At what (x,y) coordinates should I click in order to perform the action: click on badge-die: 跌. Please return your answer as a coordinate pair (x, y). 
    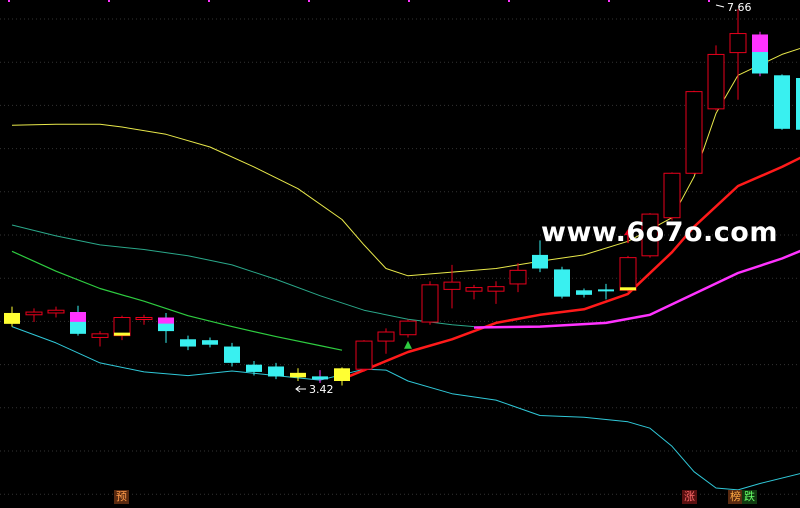
    Looking at the image, I should click on (749, 497).